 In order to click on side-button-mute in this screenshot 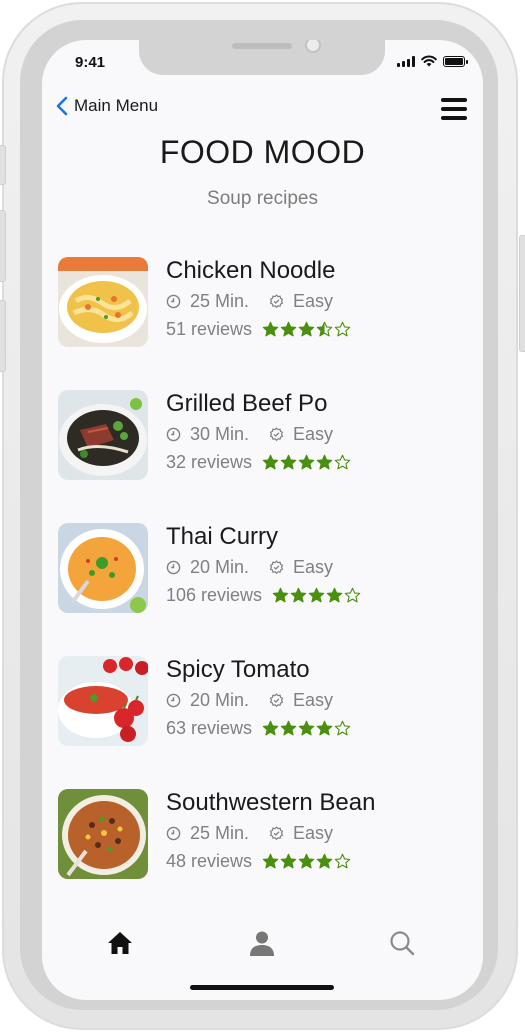, I will do `click(3, 165)`.